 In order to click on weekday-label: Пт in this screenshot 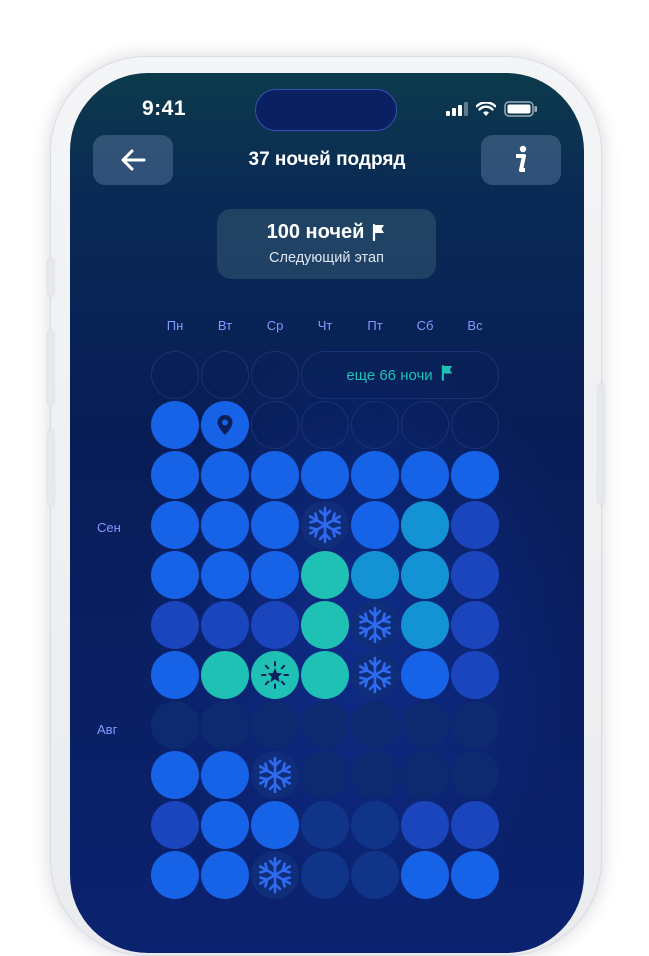, I will do `click(375, 325)`.